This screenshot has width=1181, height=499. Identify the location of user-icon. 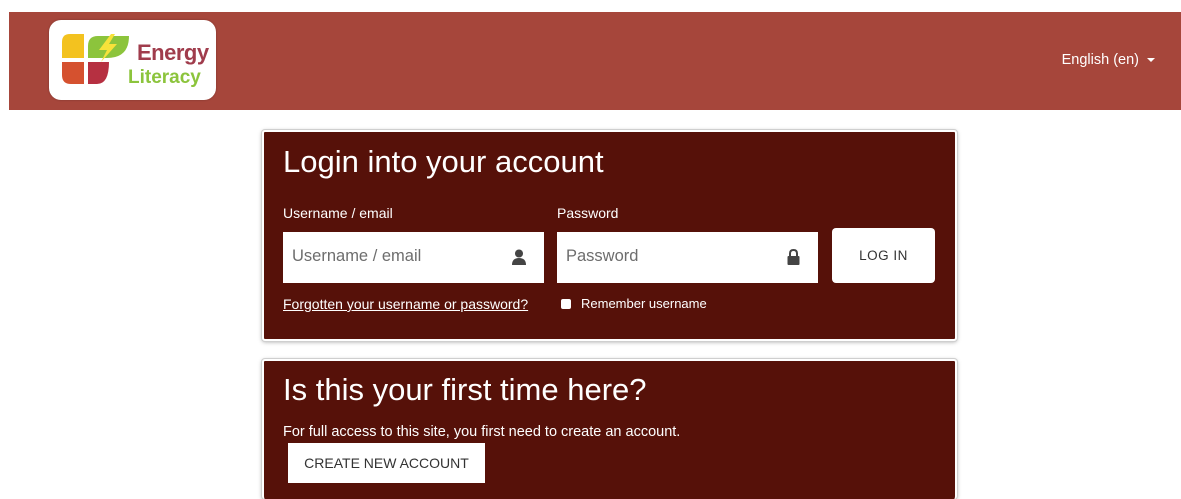
(519, 257).